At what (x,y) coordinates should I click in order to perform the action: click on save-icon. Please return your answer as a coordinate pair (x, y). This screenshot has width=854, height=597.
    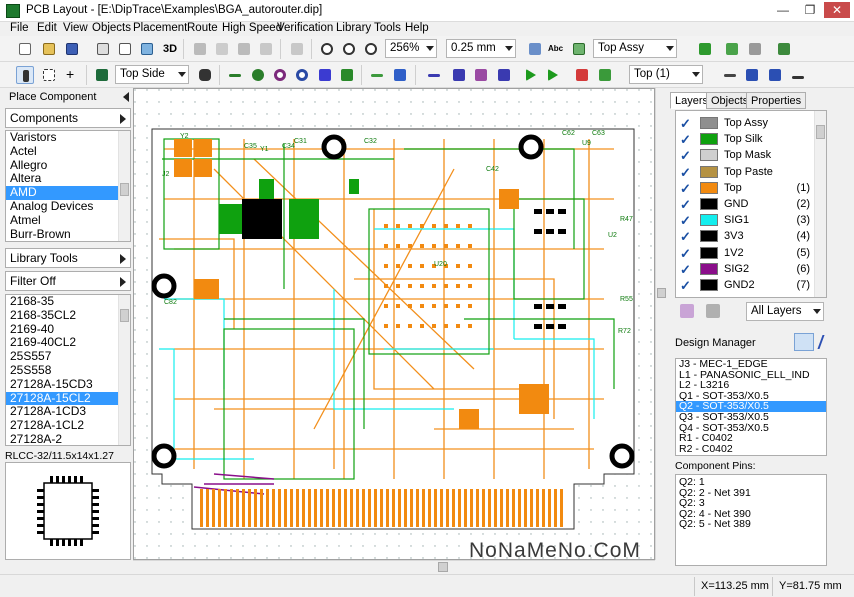
    Looking at the image, I should click on (72, 49).